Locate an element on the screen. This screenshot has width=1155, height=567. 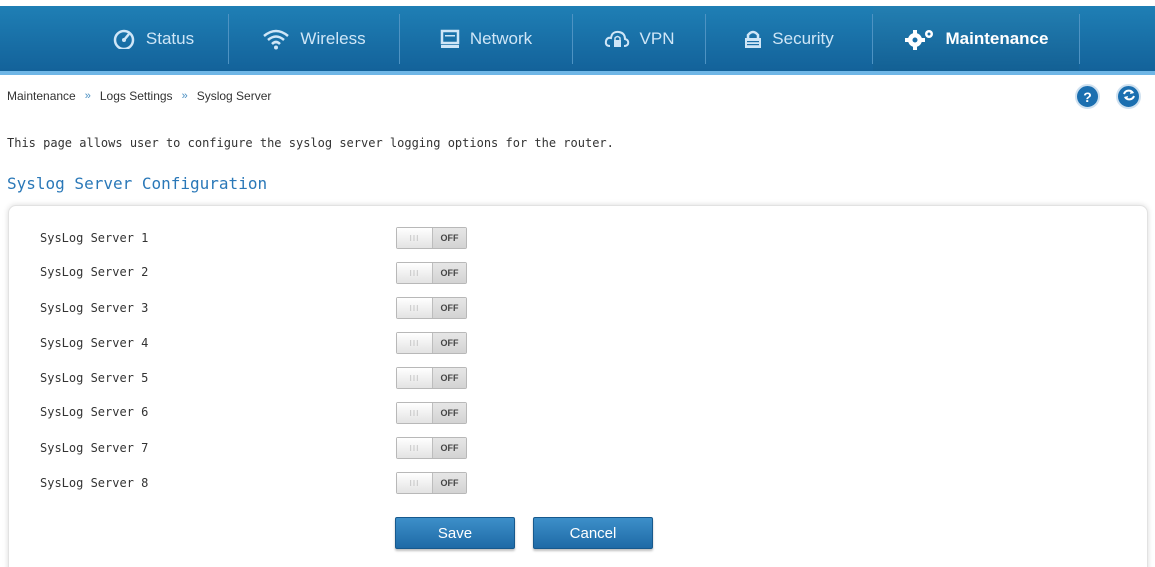
nav-tab-status: Status is located at coordinates (153, 38).